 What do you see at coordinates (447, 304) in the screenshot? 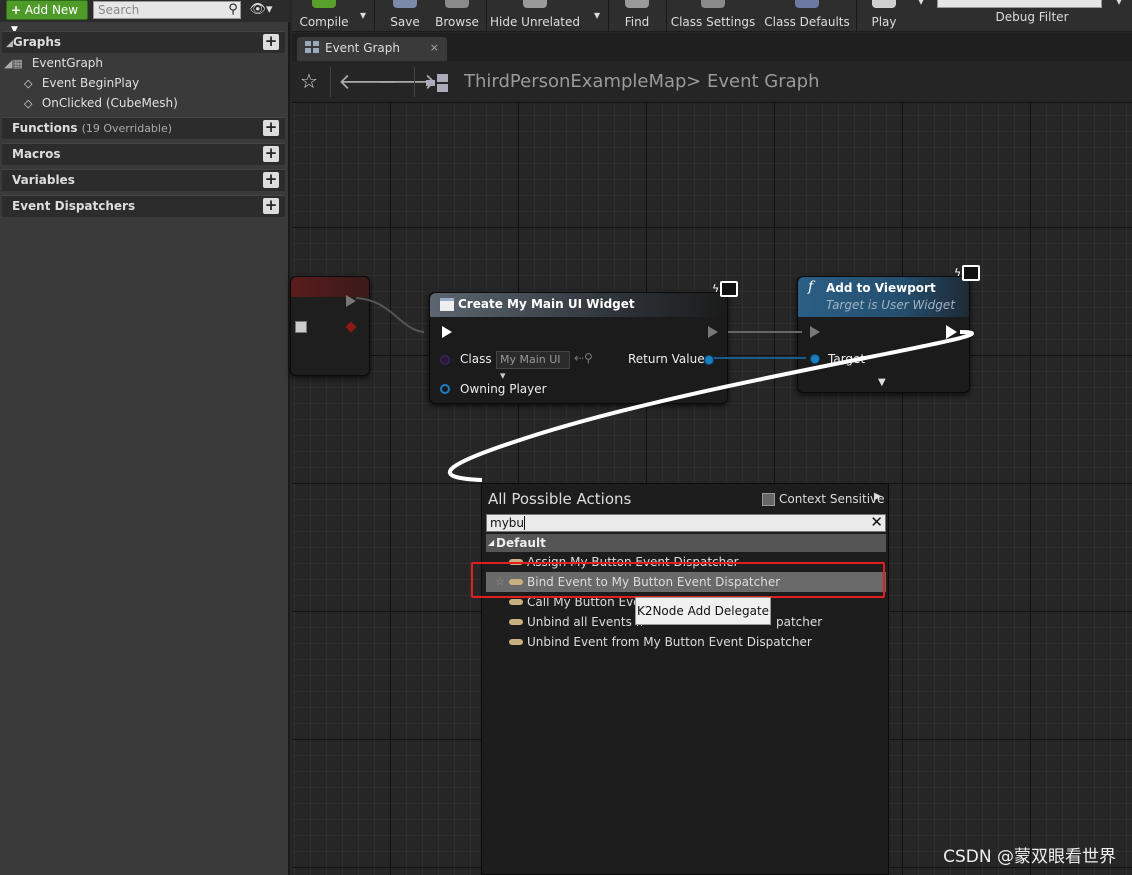
I see `widget-icon` at bounding box center [447, 304].